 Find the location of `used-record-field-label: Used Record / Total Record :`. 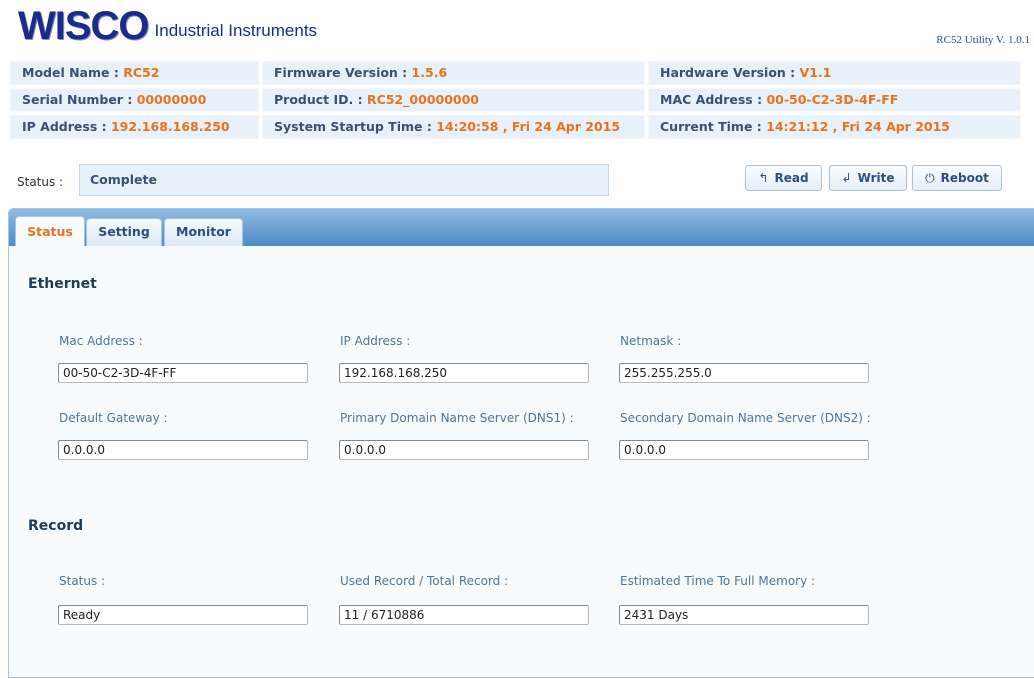

used-record-field-label: Used Record / Total Record : is located at coordinates (424, 581).